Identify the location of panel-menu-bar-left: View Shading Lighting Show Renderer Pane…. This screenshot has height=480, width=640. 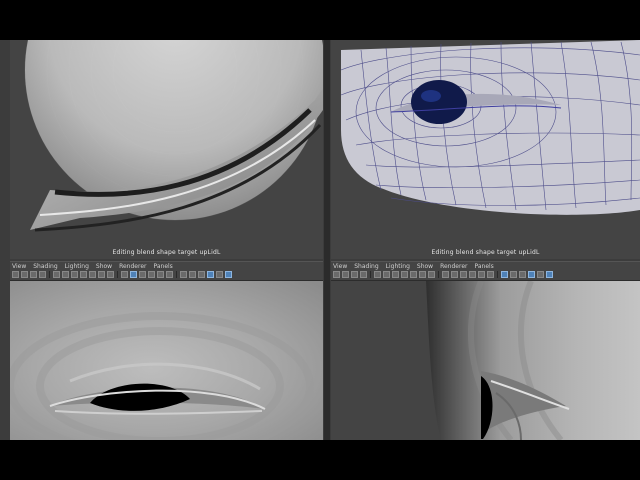
(92, 266).